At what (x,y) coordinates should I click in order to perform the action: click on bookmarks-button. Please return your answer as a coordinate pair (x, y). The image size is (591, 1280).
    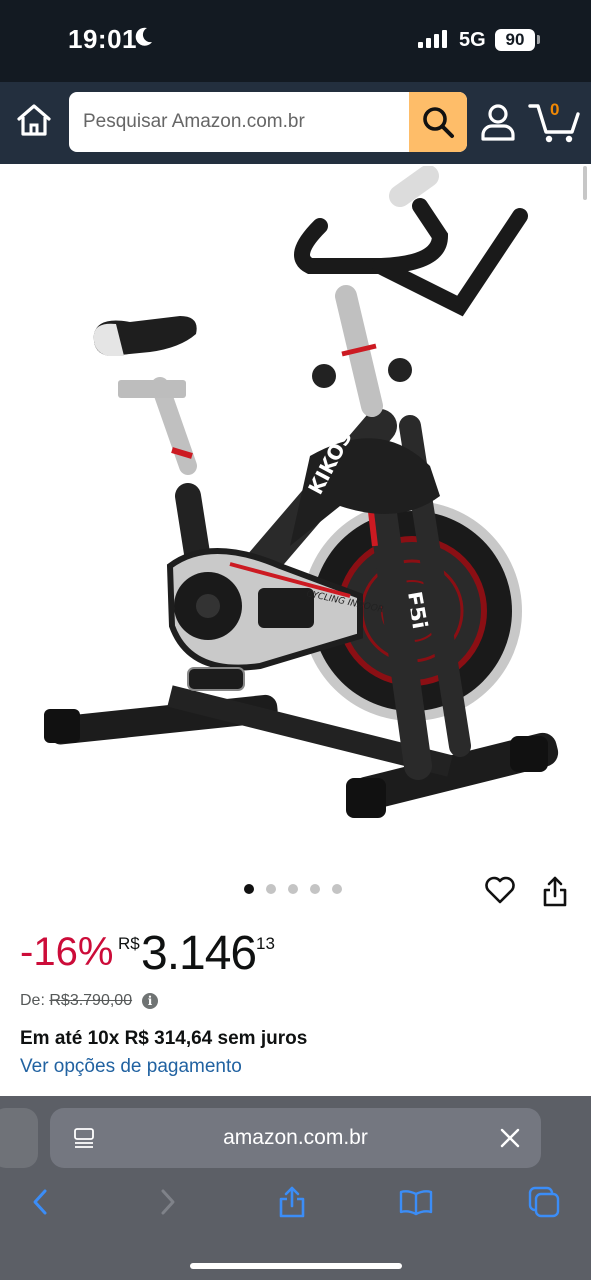
    Looking at the image, I should click on (416, 1202).